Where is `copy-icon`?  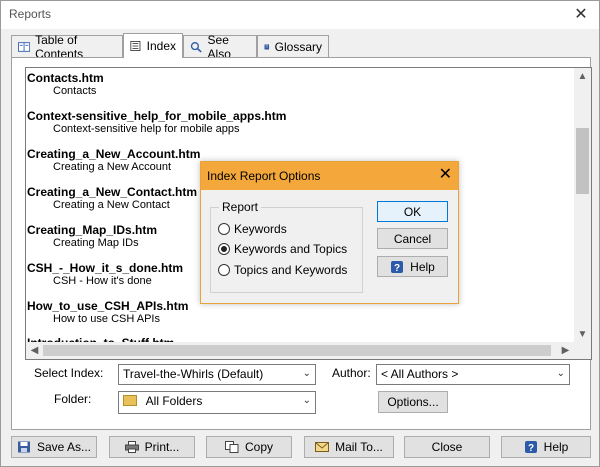
copy-icon is located at coordinates (231, 447).